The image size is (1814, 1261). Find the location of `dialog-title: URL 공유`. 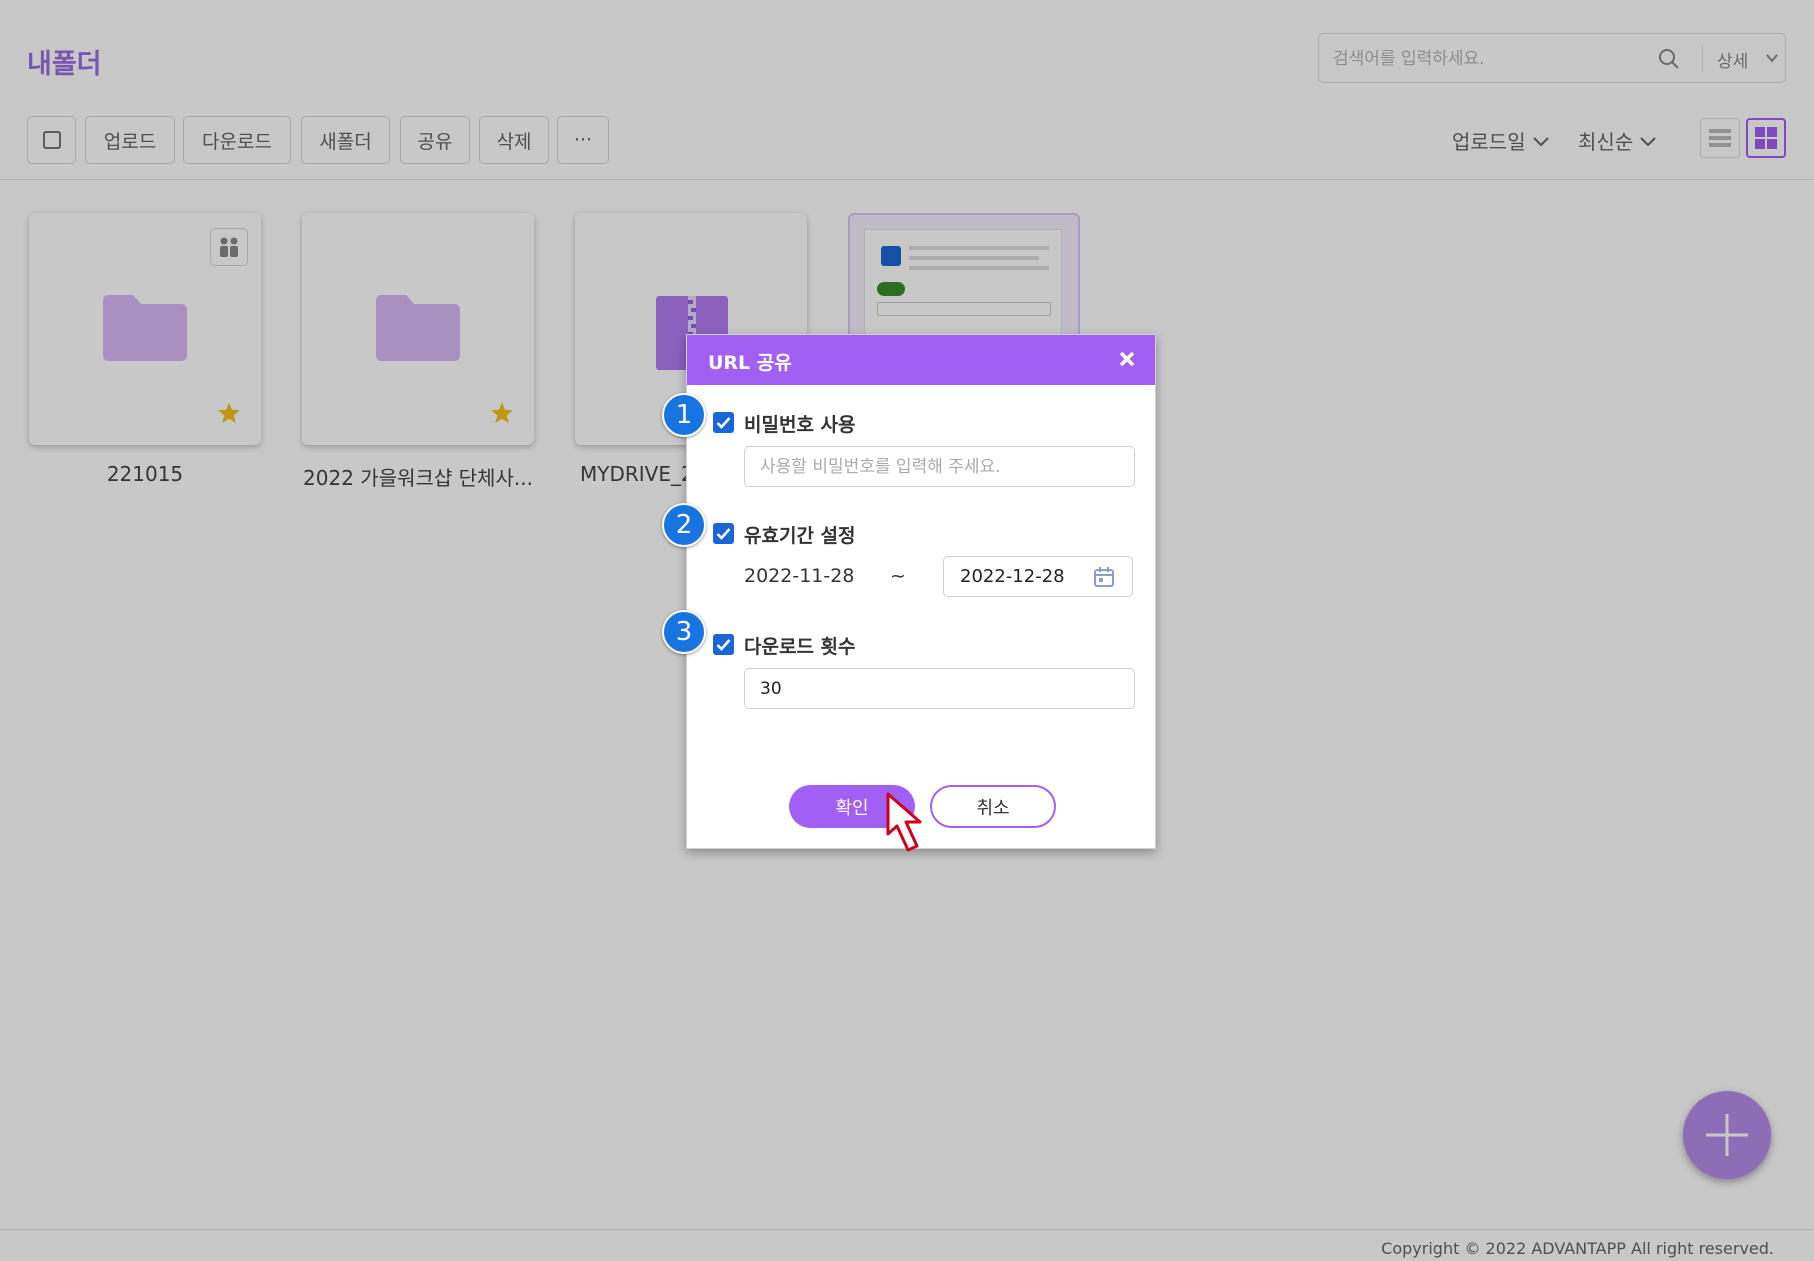

dialog-title: URL 공유 is located at coordinates (750, 363).